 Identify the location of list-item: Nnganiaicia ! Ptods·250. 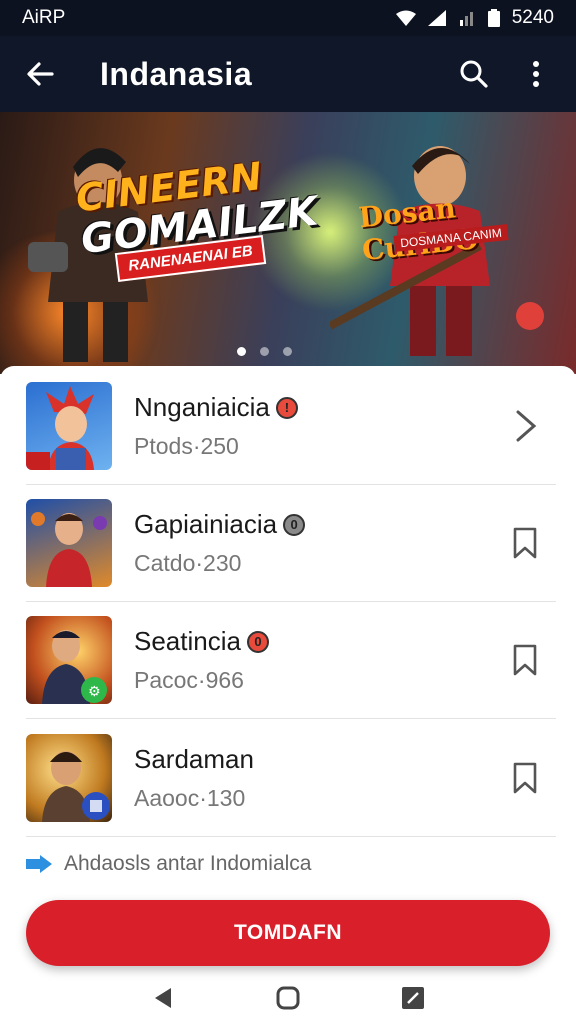
(291, 426).